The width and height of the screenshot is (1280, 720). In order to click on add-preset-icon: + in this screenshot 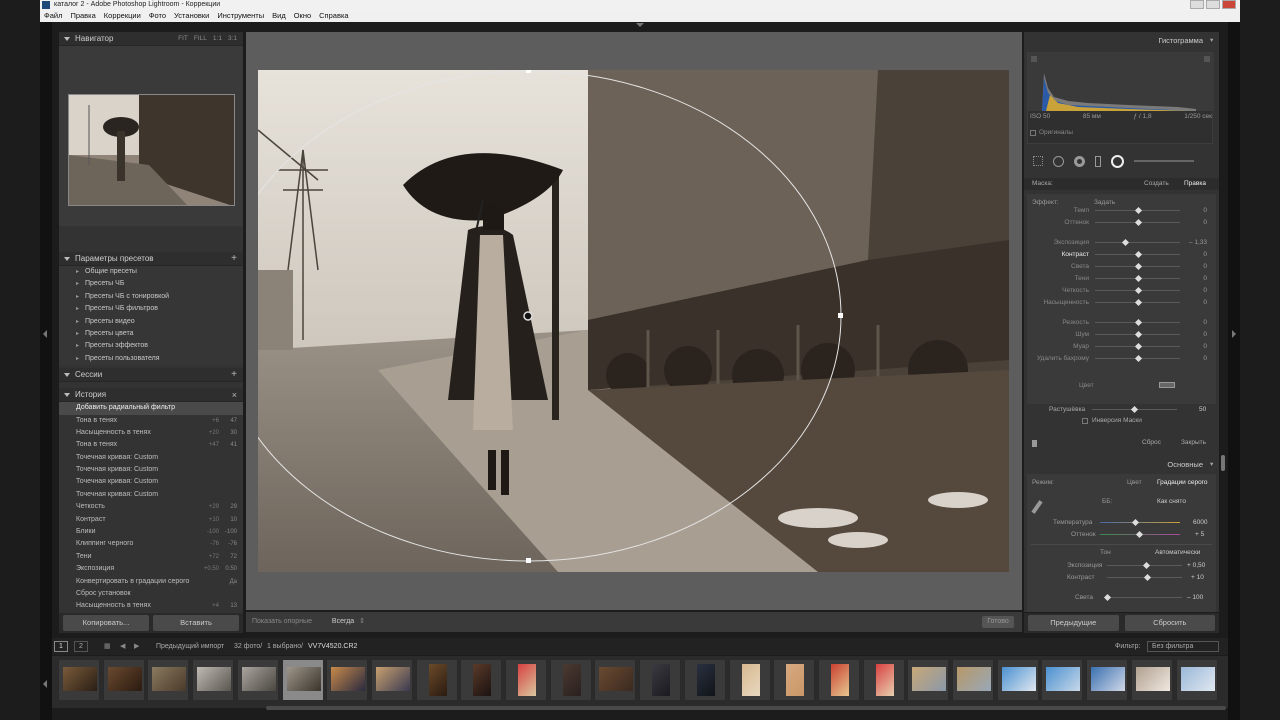, I will do `click(234, 259)`.